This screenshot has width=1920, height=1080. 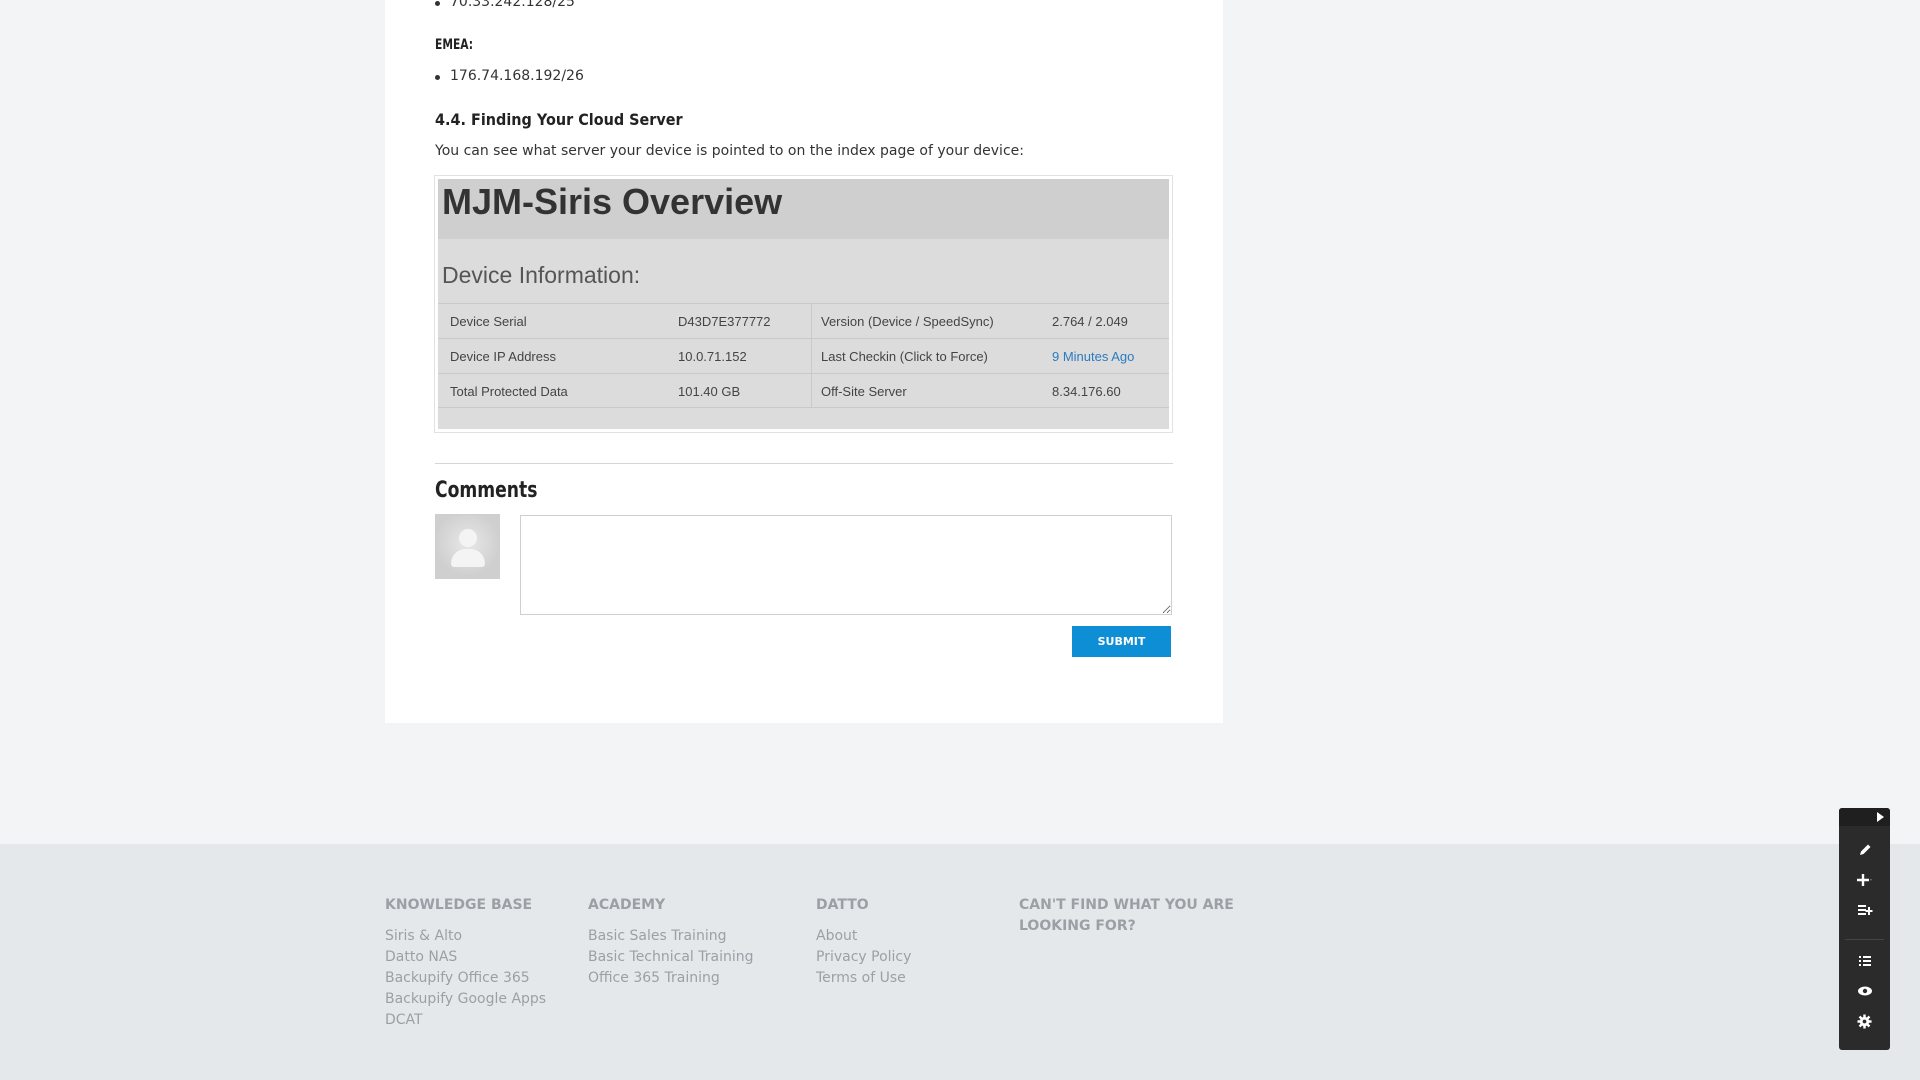 I want to click on ip-range-item: 70.33.242.128/25, so click(x=505, y=5).